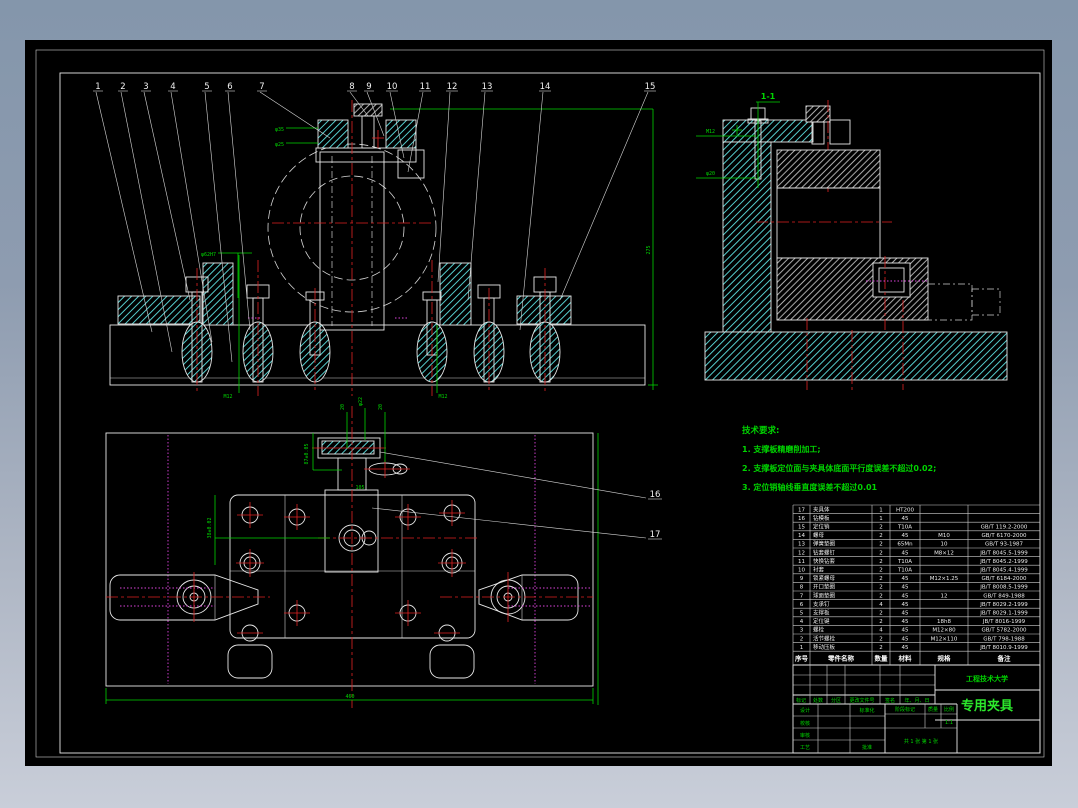 The image size is (1078, 808). What do you see at coordinates (361, 401) in the screenshot?
I see `dim-plan-top2: φ22` at bounding box center [361, 401].